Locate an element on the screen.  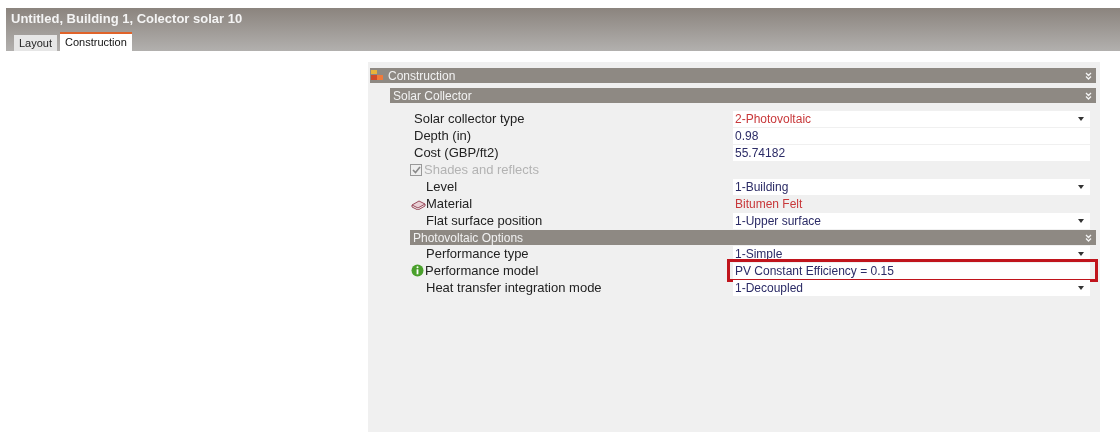
property-label: Depth (in) is located at coordinates (443, 135).